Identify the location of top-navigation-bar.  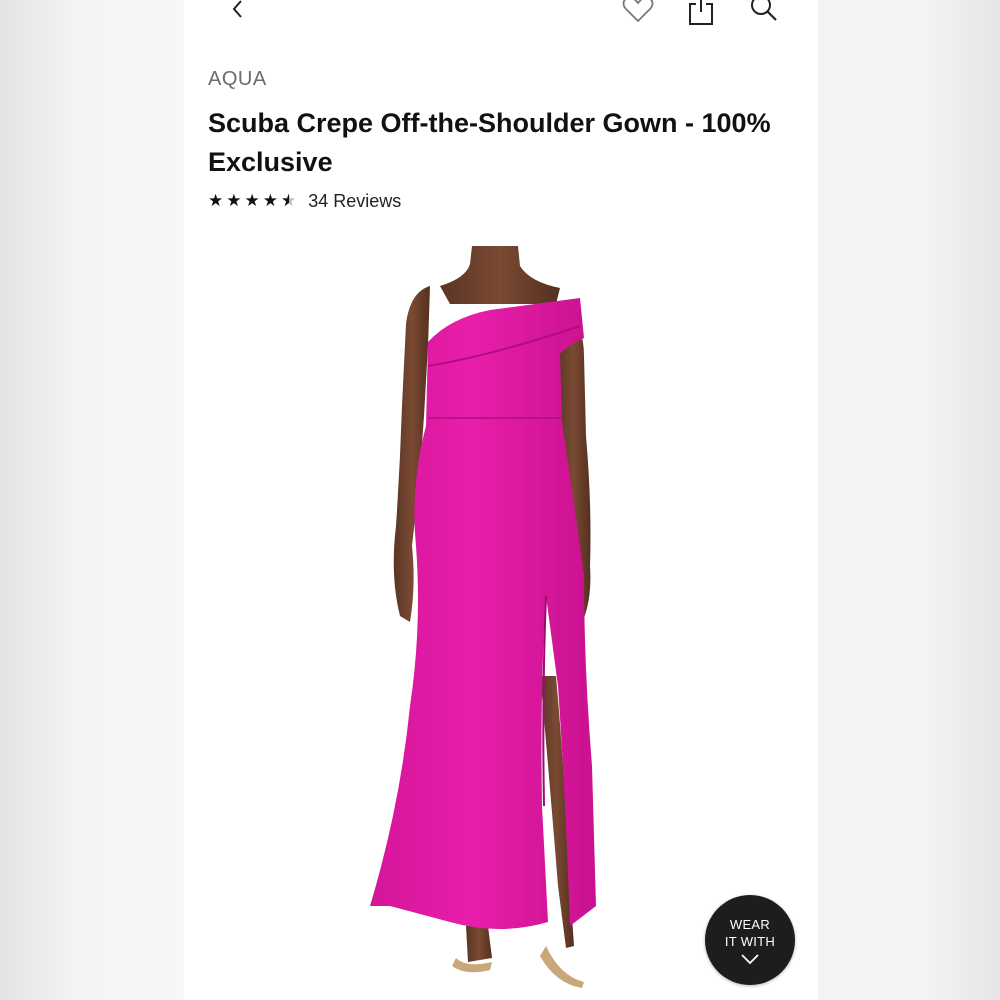
(501, 15).